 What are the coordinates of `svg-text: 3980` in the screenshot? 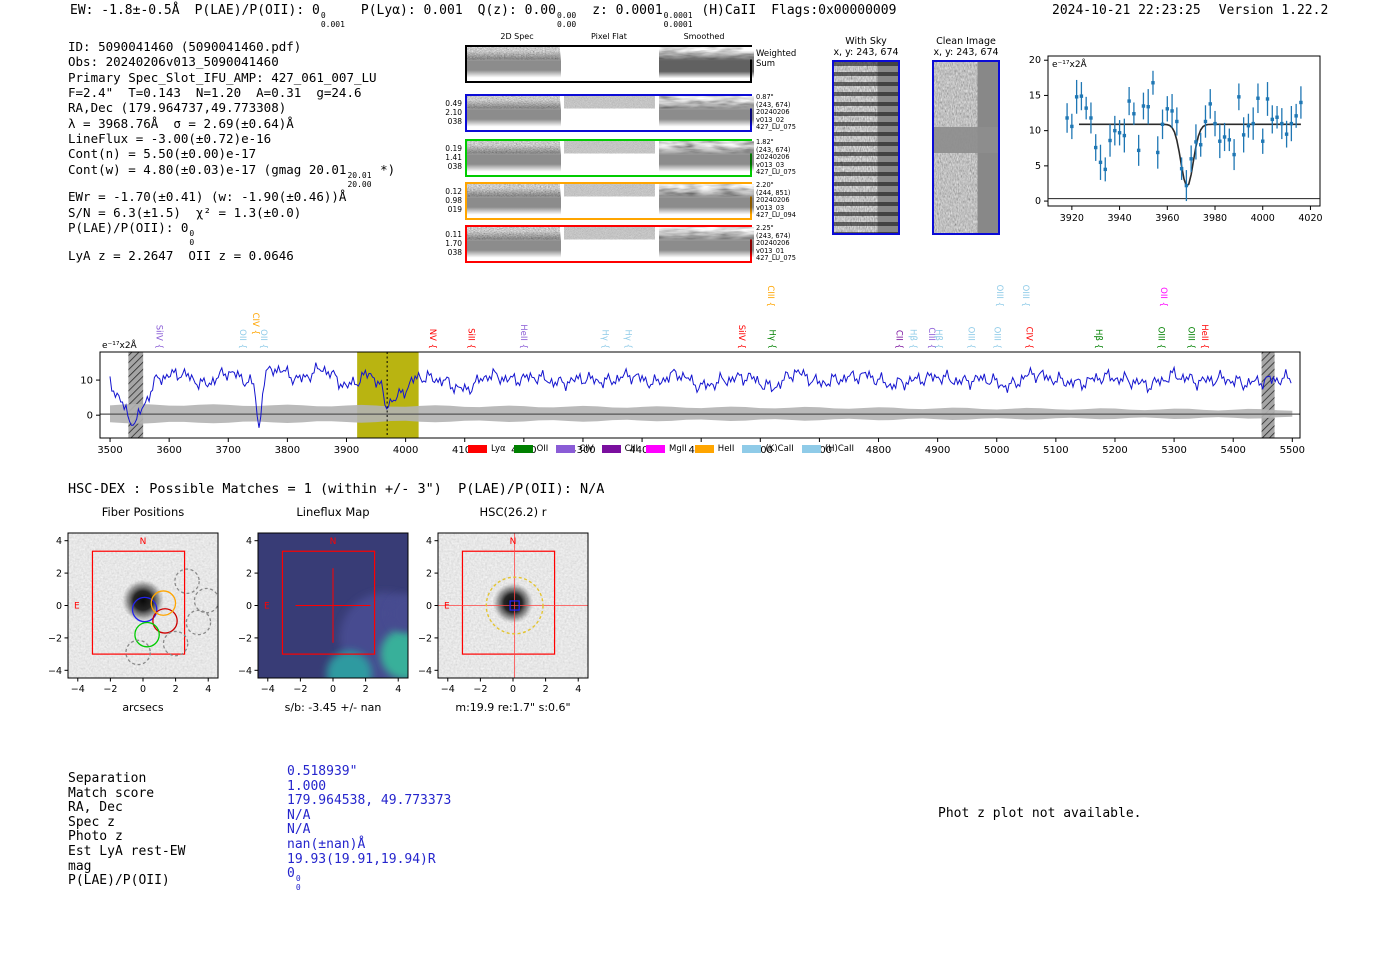 It's located at (1215, 218).